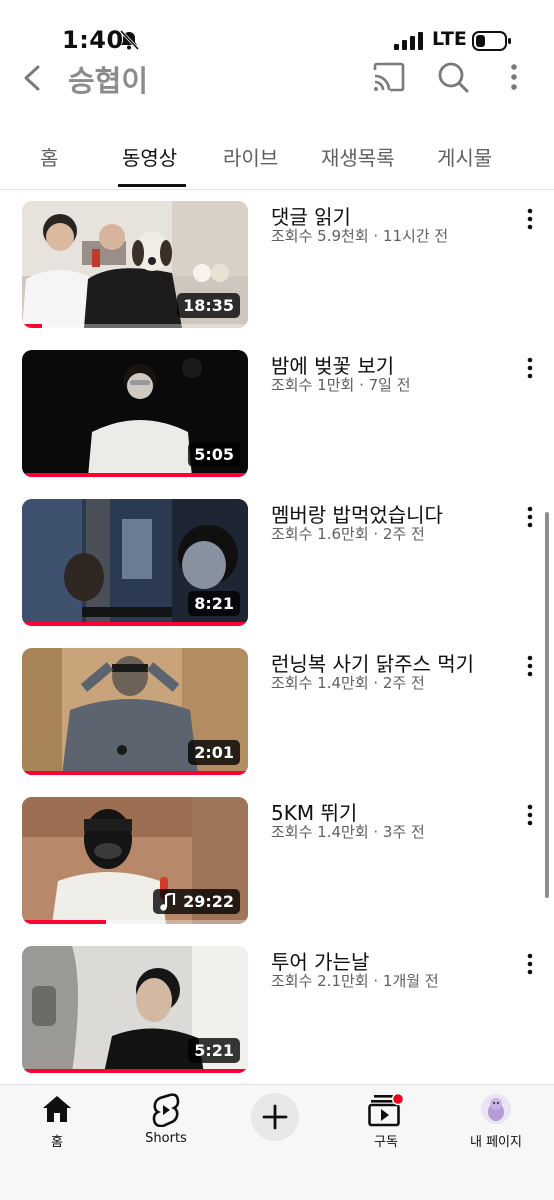 The height and width of the screenshot is (1200, 554). What do you see at coordinates (277, 1142) in the screenshot?
I see `bottom-navigation: 홈 Shorts 구독 내 페이지` at bounding box center [277, 1142].